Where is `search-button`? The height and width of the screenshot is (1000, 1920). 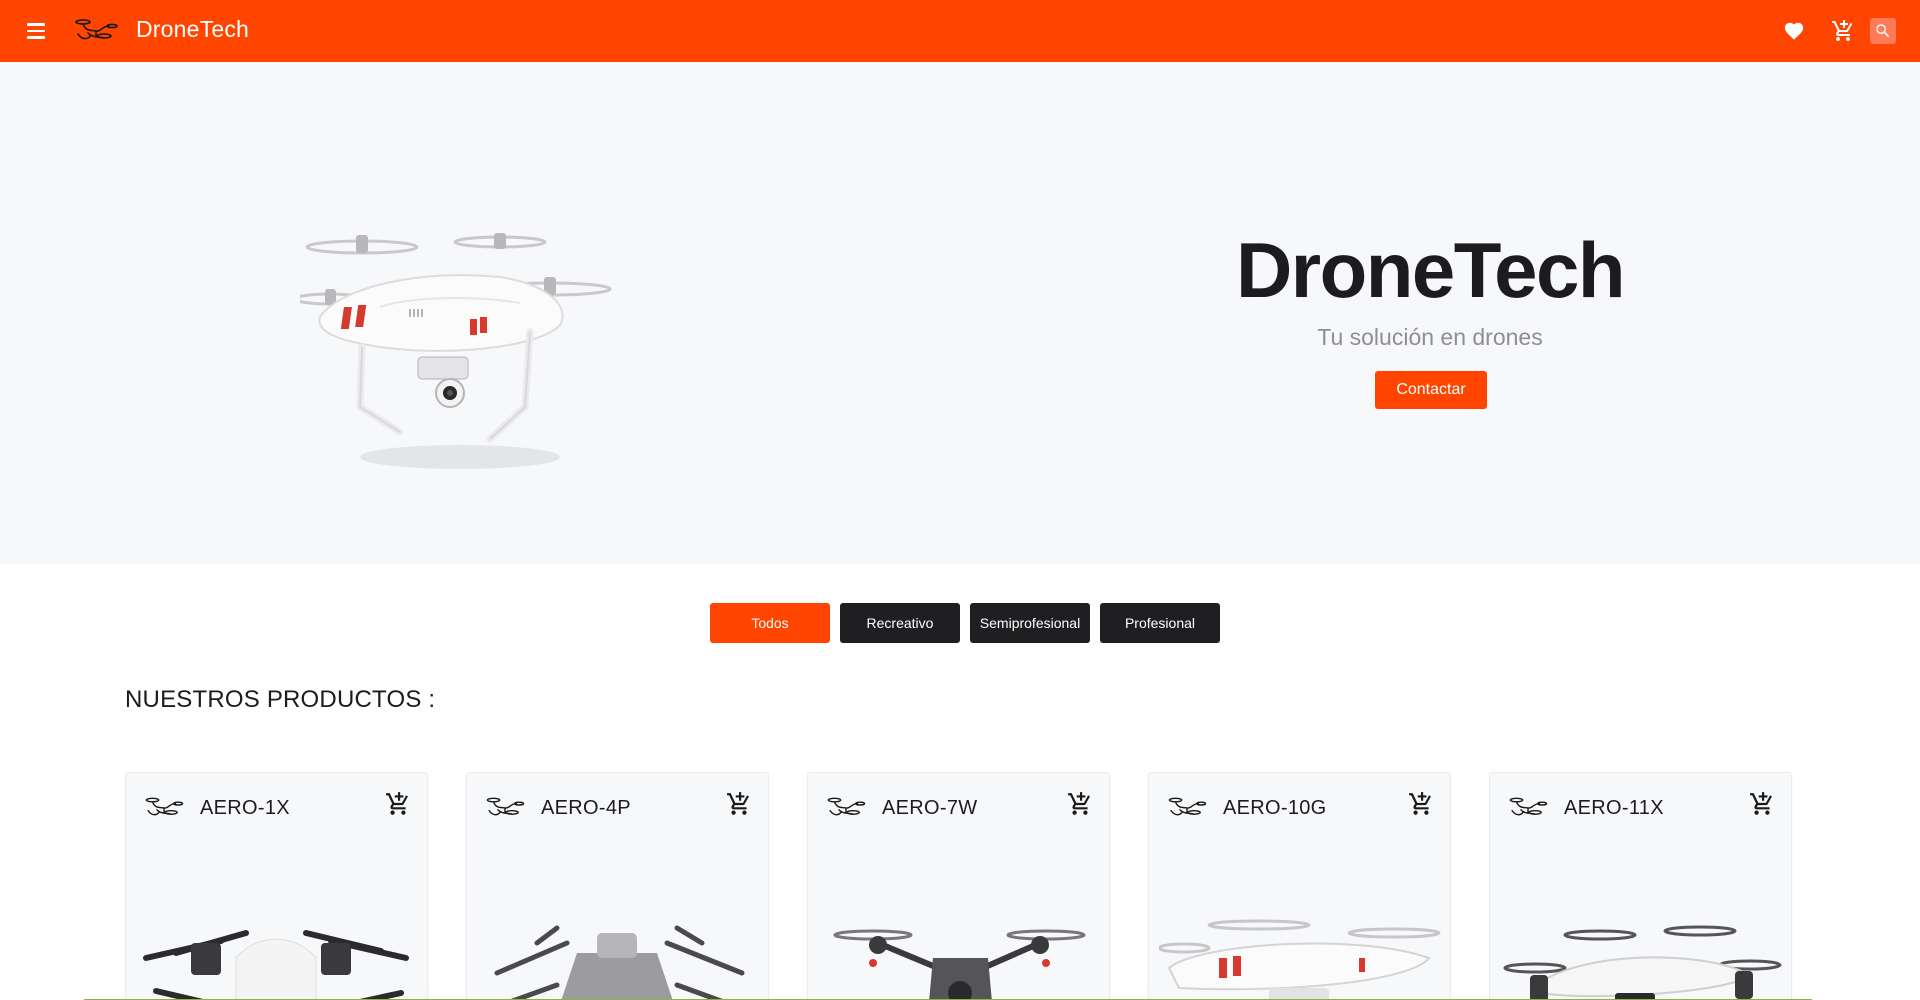
search-button is located at coordinates (1883, 31).